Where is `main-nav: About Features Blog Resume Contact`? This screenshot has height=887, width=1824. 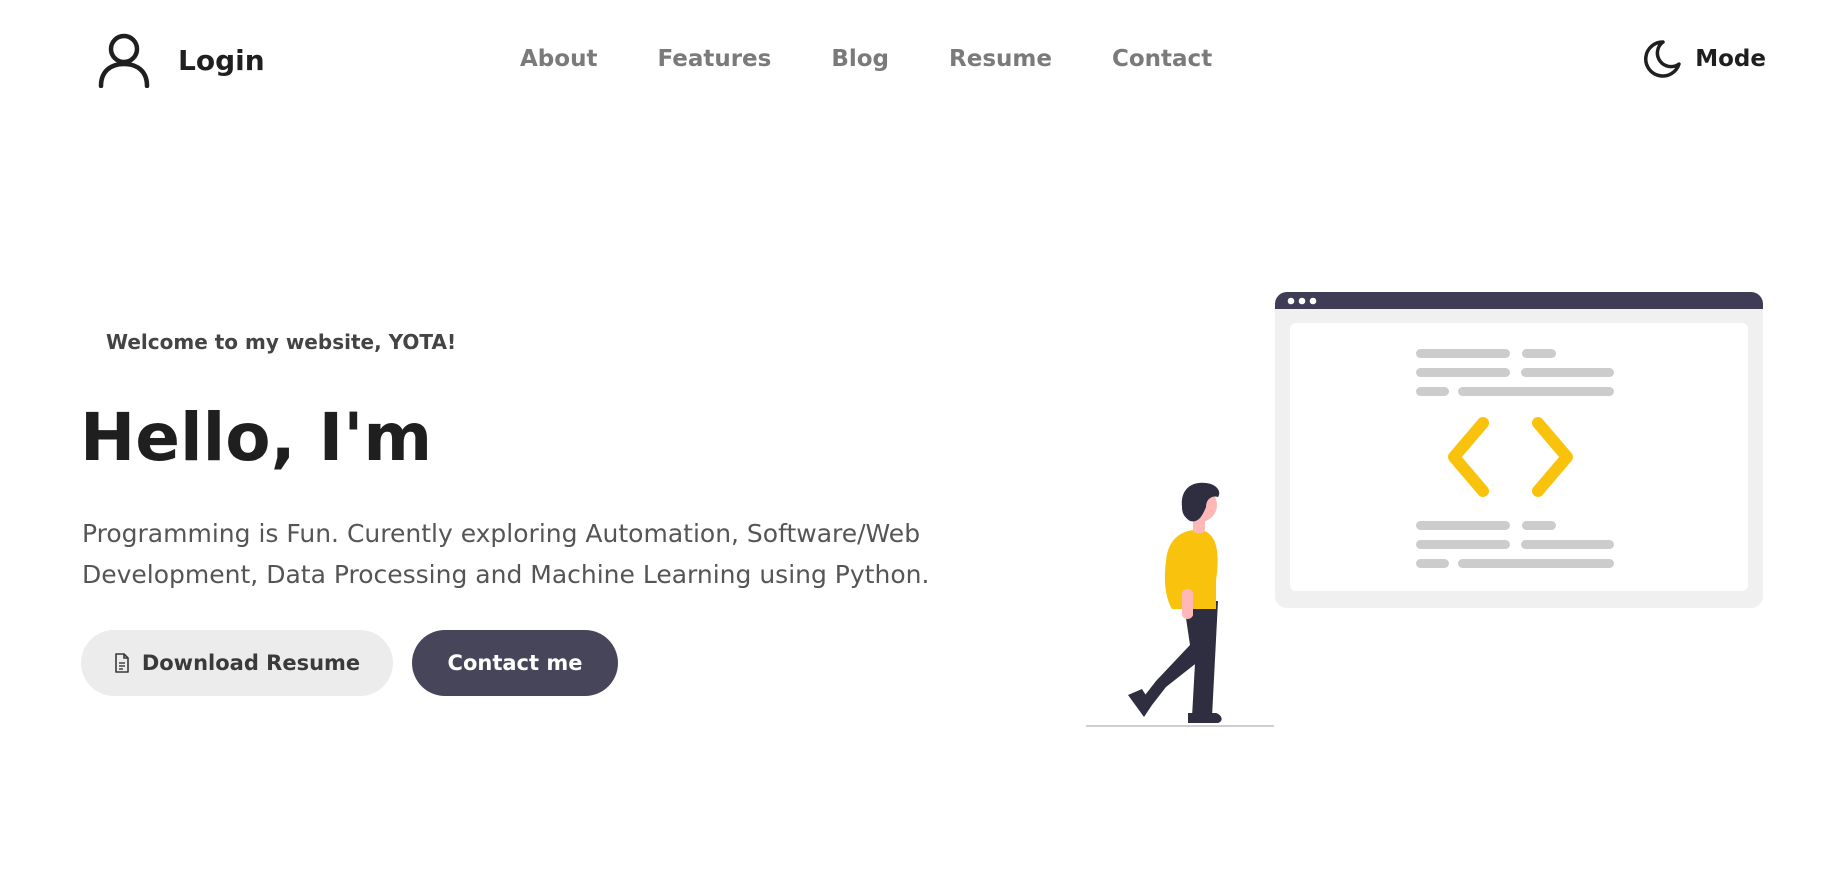 main-nav: About Features Blog Resume Contact is located at coordinates (866, 59).